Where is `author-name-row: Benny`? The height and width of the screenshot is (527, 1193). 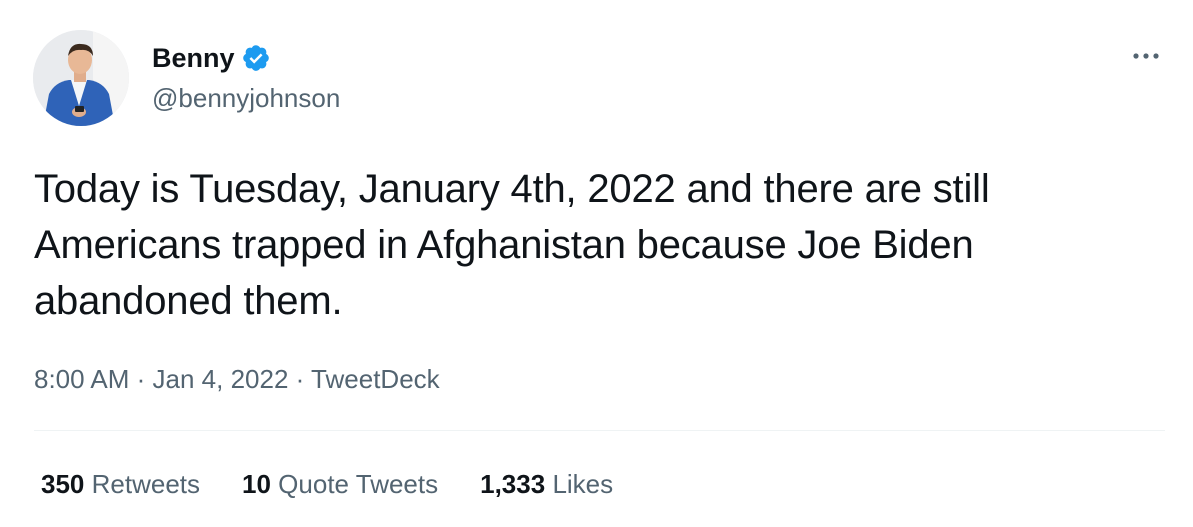
author-name-row: Benny is located at coordinates (211, 58).